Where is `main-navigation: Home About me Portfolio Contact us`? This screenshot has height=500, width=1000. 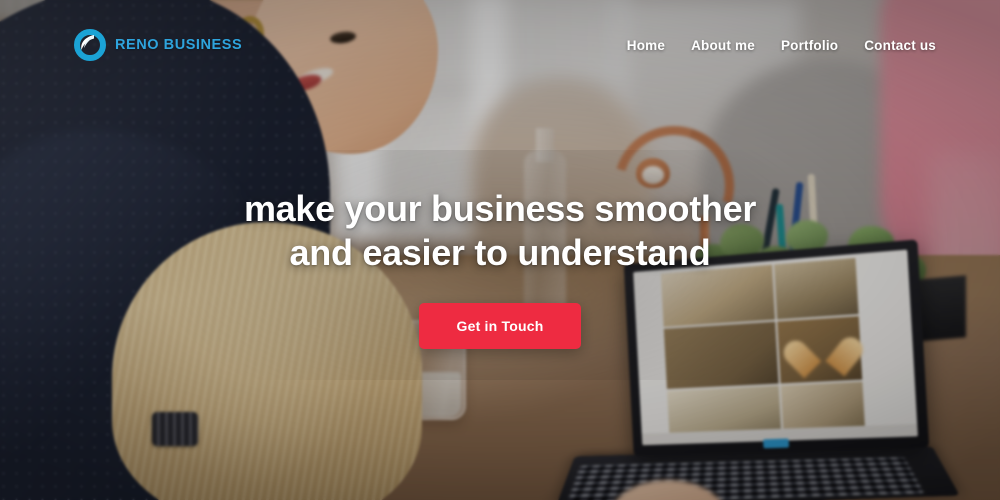
main-navigation: Home About me Portfolio Contact us is located at coordinates (781, 45).